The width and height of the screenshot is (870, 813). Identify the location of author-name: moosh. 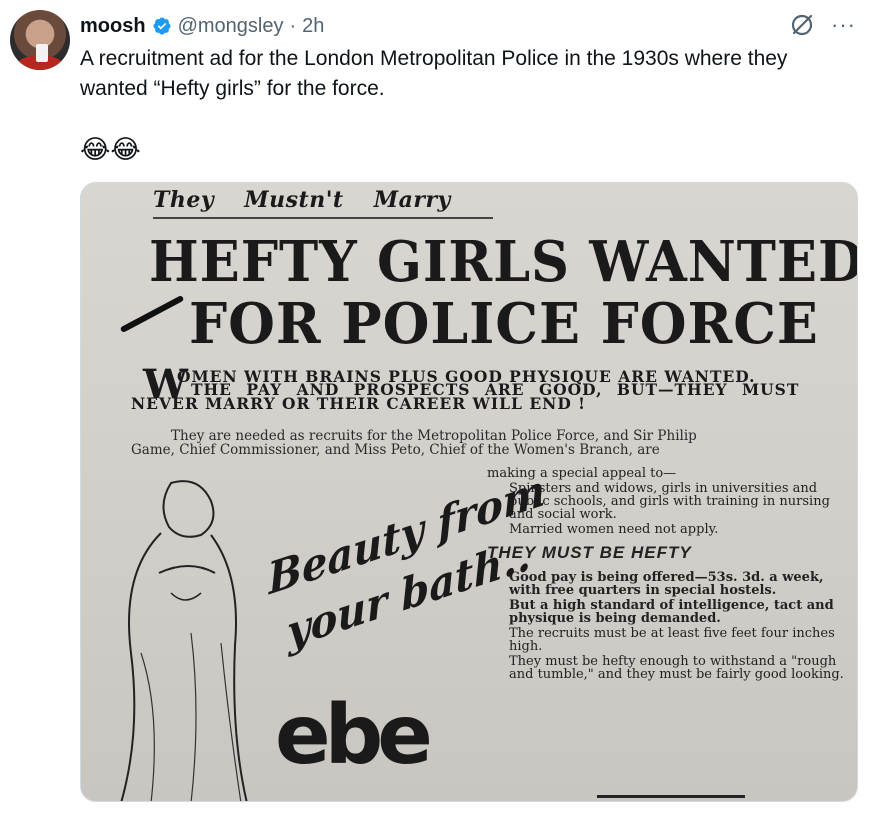
(113, 26).